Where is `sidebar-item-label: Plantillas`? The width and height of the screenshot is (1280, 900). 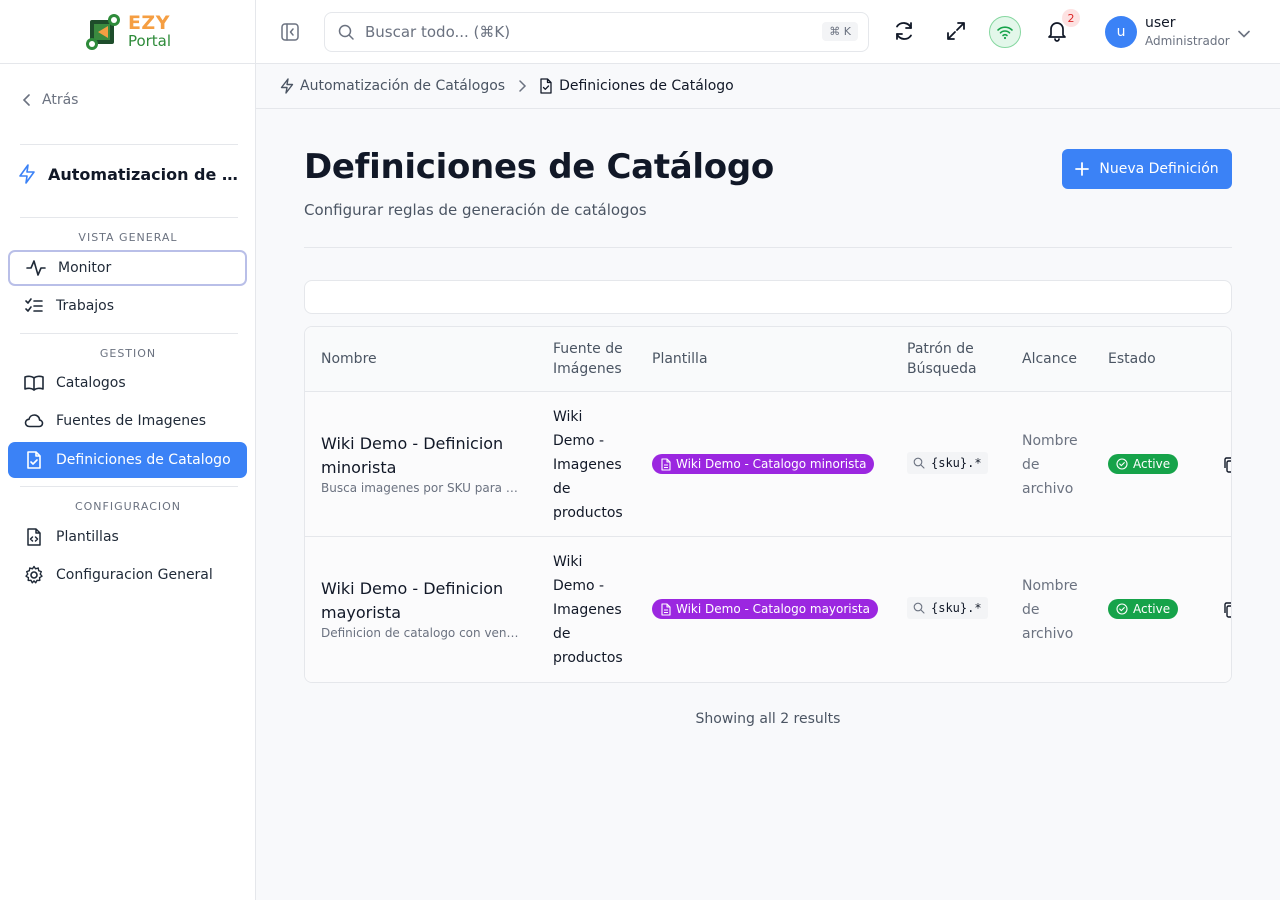 sidebar-item-label: Plantillas is located at coordinates (87, 537).